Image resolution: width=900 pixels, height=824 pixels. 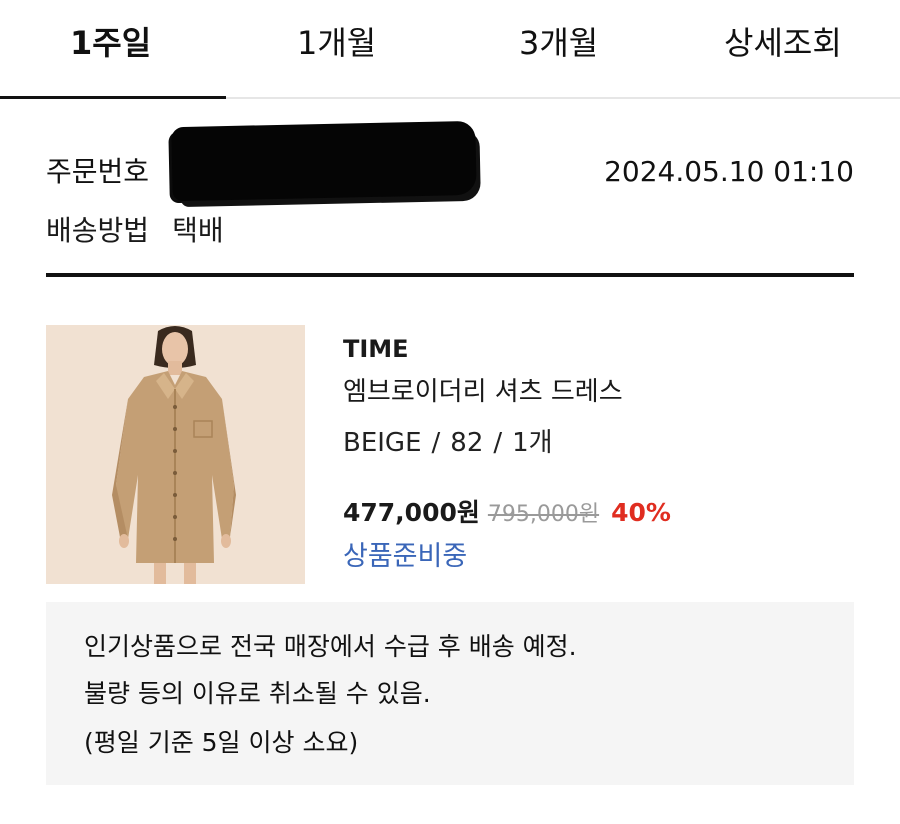 I want to click on redacted-order-number, so click(x=324, y=161).